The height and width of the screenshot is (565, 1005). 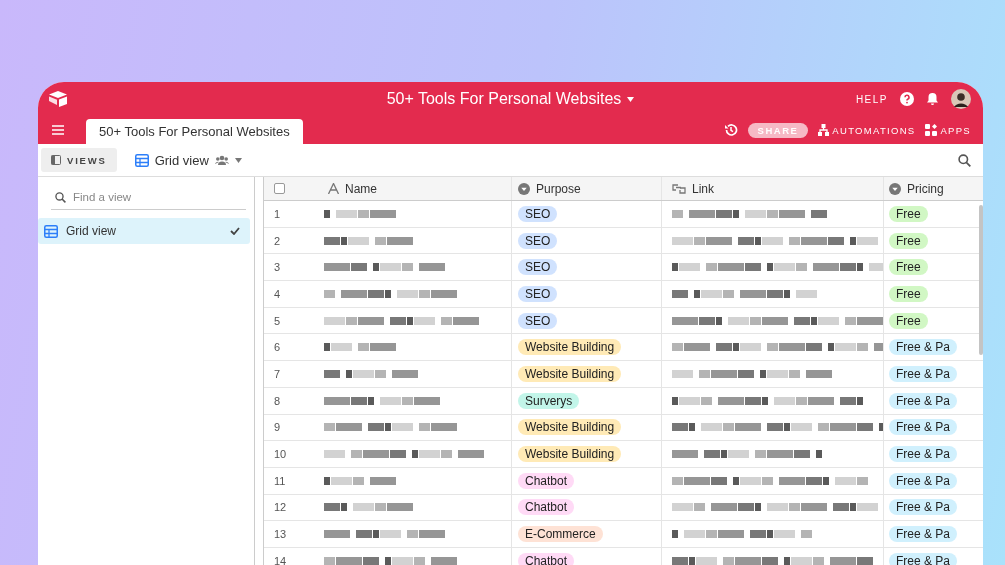 What do you see at coordinates (277, 293) in the screenshot?
I see `row-number: 4` at bounding box center [277, 293].